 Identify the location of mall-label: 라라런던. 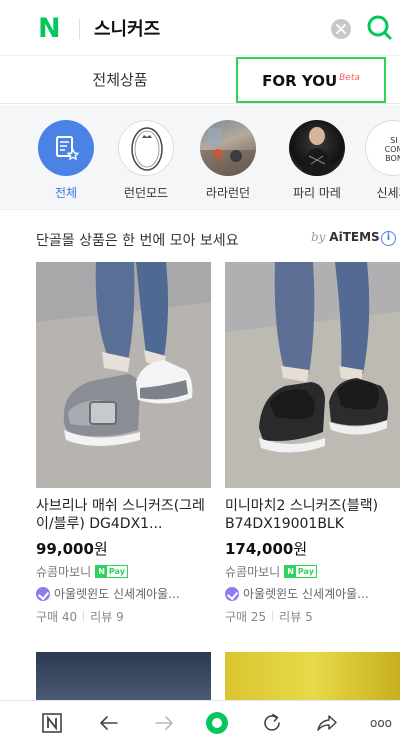
(228, 193).